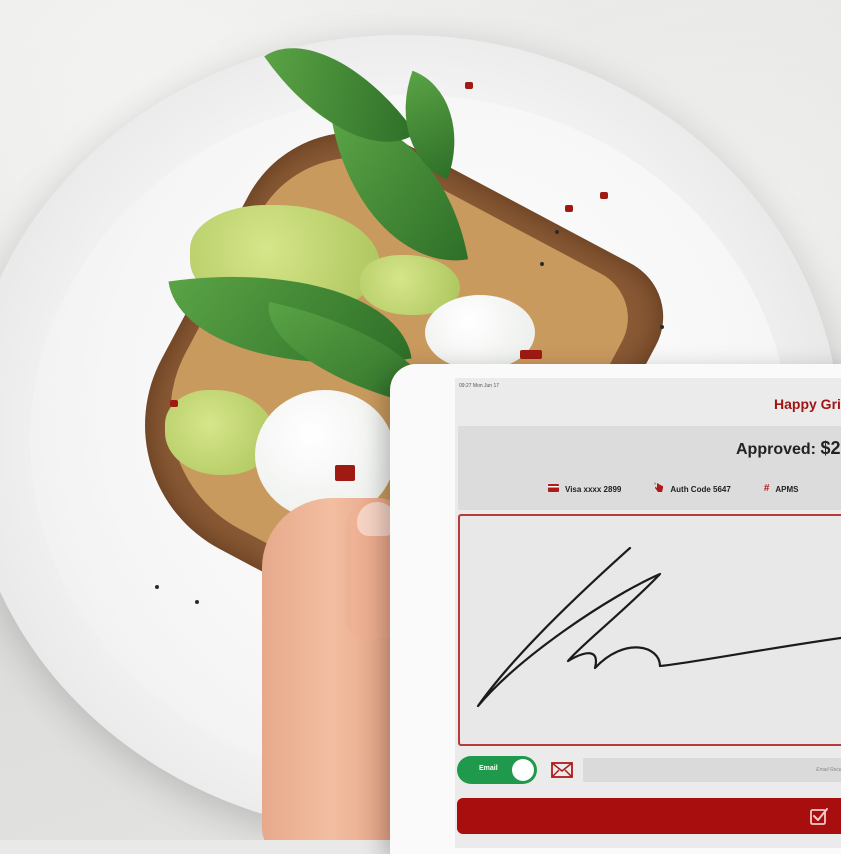  I want to click on toggle-knob, so click(523, 770).